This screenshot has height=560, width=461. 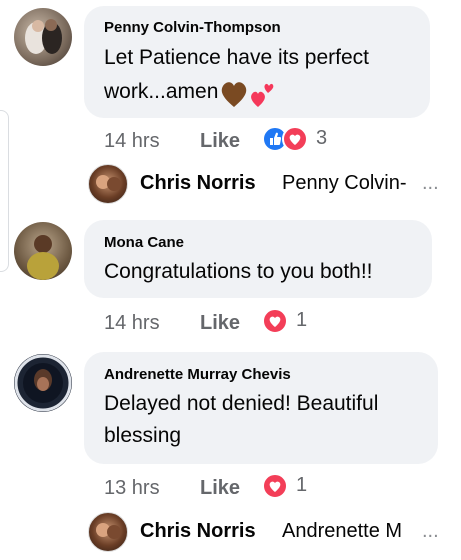 What do you see at coordinates (4, 191) in the screenshot?
I see `thread-connector` at bounding box center [4, 191].